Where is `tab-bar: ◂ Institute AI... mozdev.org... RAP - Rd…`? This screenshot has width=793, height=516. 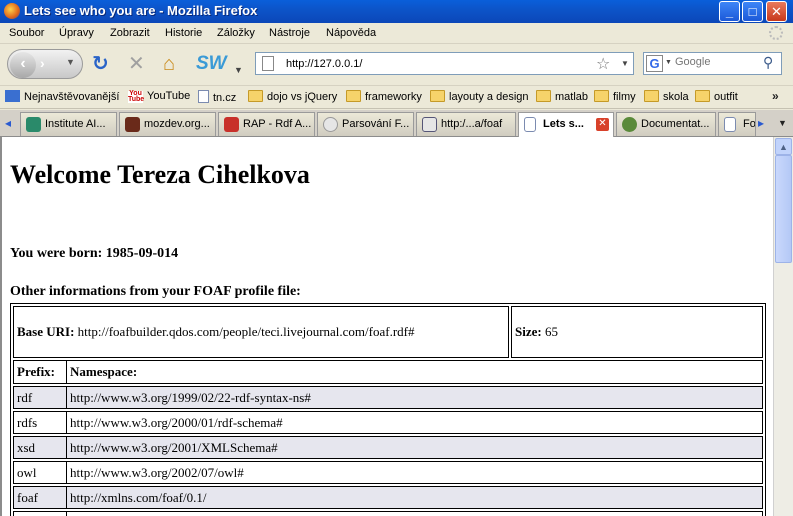 tab-bar: ◂ Institute AI... mozdev.org... RAP - Rd… is located at coordinates (396, 123).